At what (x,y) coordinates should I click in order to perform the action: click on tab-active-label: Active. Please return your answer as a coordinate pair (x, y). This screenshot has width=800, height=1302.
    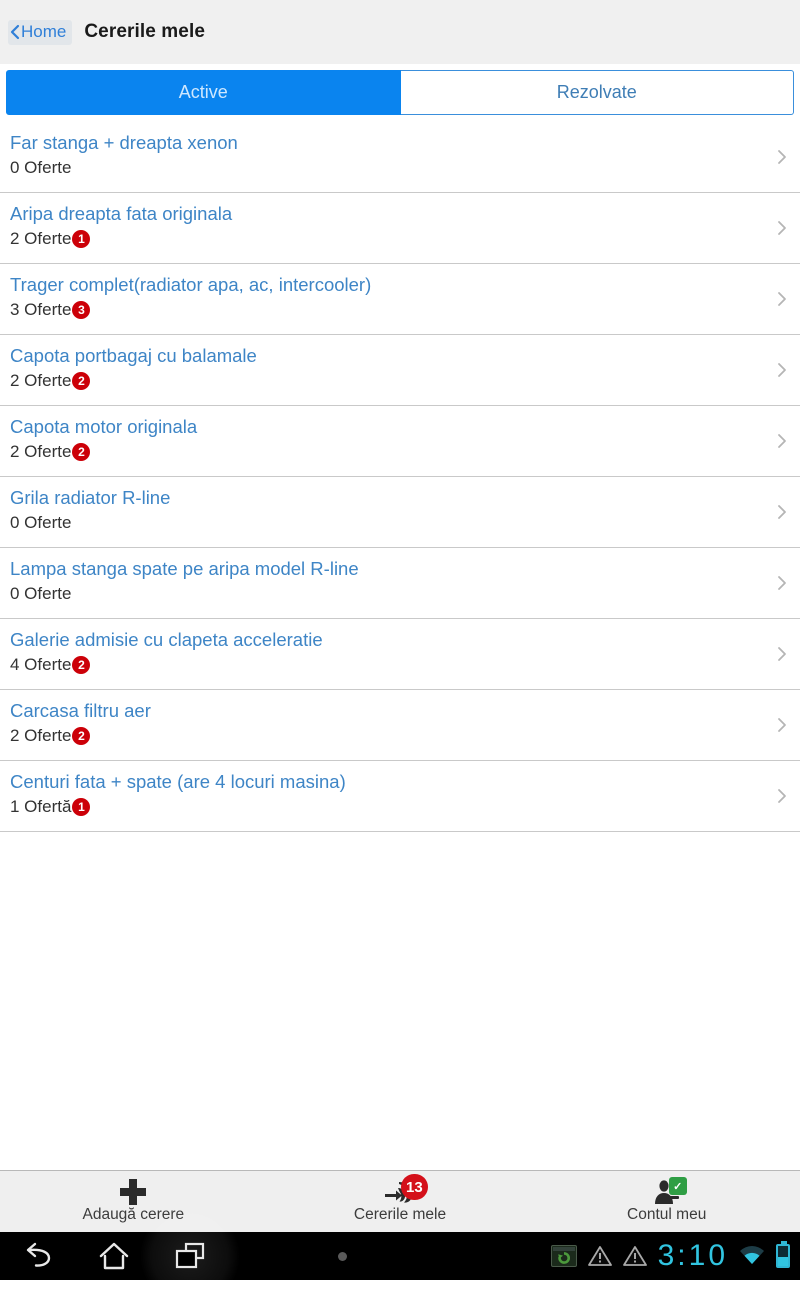
    Looking at the image, I should click on (203, 92).